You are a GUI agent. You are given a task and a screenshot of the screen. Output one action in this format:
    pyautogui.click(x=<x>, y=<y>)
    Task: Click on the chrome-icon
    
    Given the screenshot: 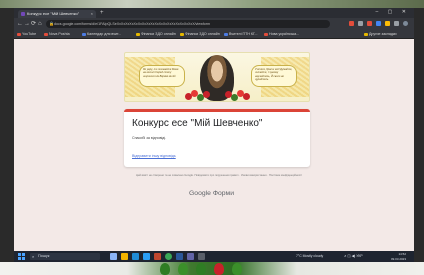 What is the action you would take?
    pyautogui.click(x=168, y=256)
    